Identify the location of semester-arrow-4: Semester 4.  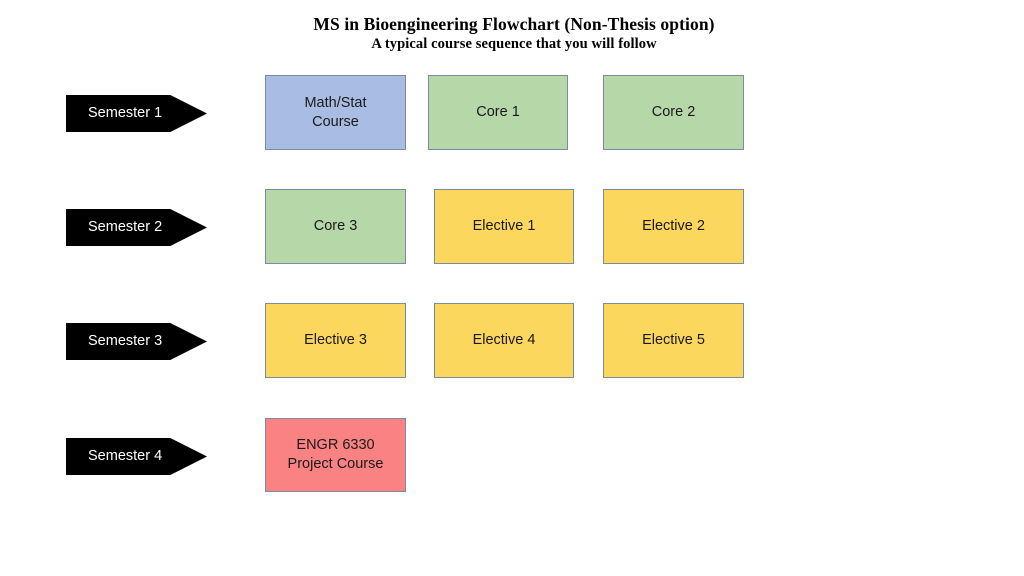
(136, 456).